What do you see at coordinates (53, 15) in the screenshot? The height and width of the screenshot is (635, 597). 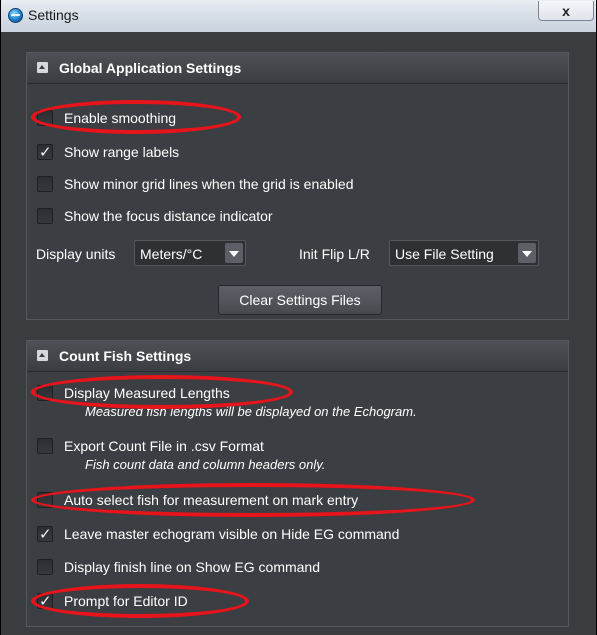 I see `window-title: Settings` at bounding box center [53, 15].